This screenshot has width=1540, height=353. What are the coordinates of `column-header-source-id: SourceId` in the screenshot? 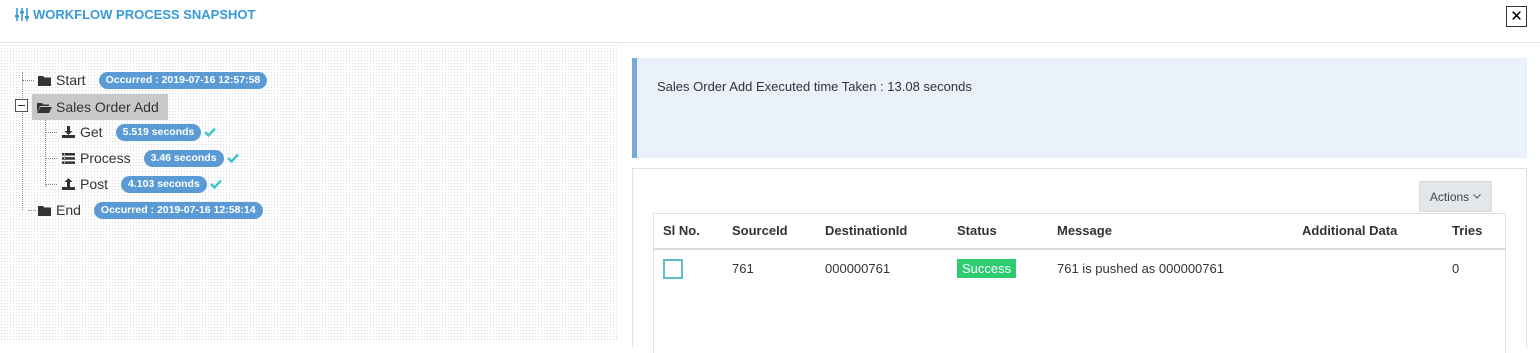 It's located at (768, 231).